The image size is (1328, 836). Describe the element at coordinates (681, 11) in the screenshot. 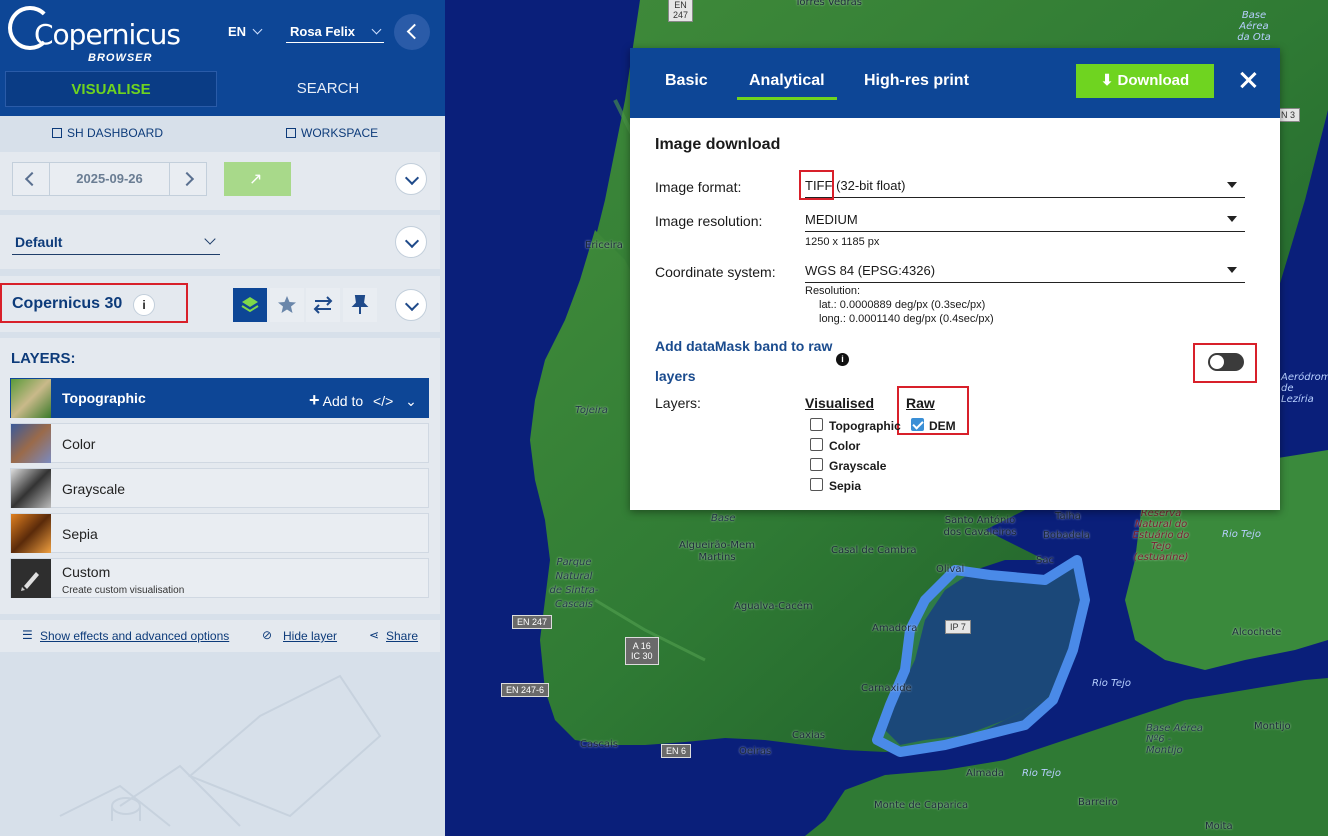

I see `road-shield-en247-north: EN 247` at that location.